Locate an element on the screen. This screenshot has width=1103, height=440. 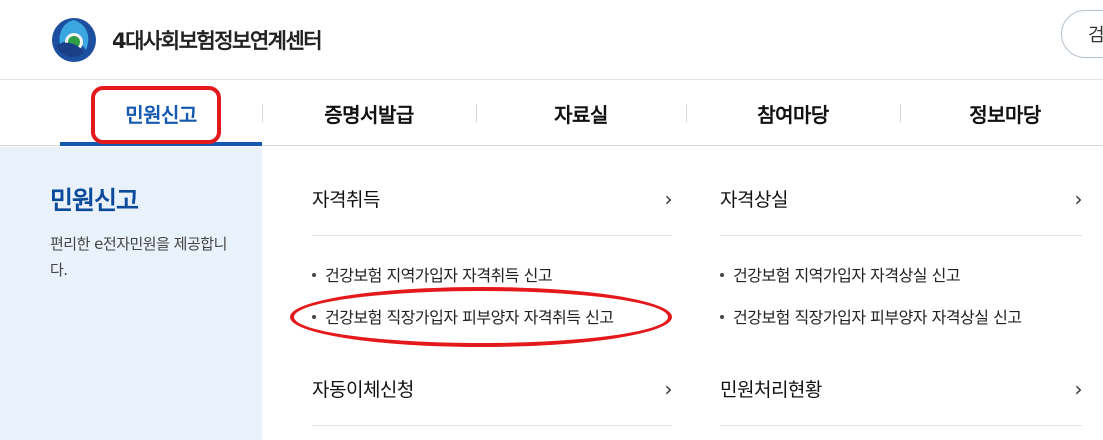
menu-heading-label: 민원처리현황 is located at coordinates (771, 390).